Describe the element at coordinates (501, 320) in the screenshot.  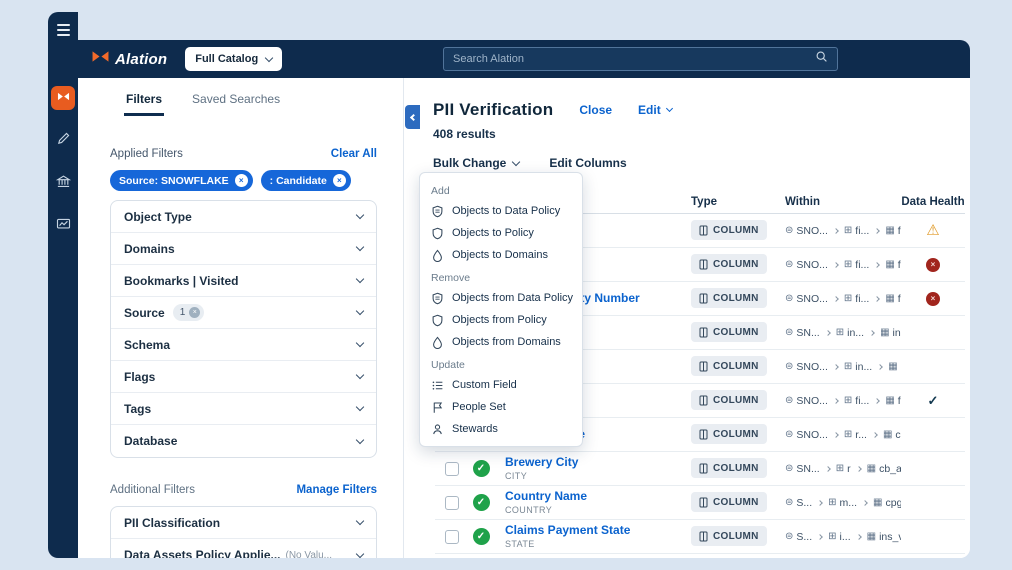
I see `menu-item-objects-from-policy: Objects from Policy` at that location.